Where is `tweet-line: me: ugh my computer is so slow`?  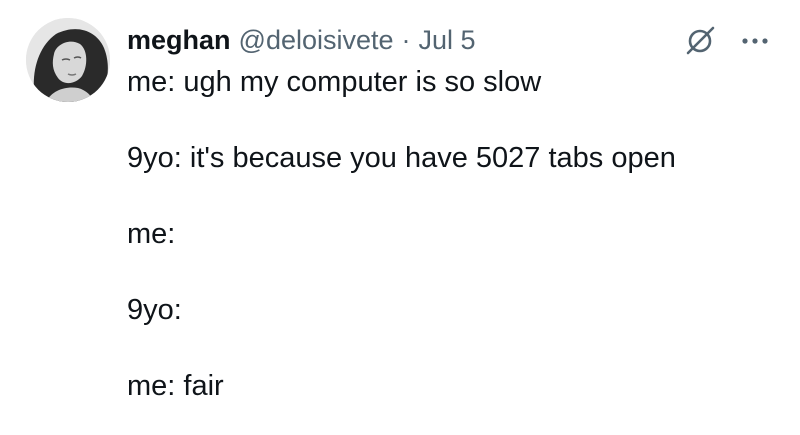
tweet-line: me: ugh my computer is so slow is located at coordinates (334, 82).